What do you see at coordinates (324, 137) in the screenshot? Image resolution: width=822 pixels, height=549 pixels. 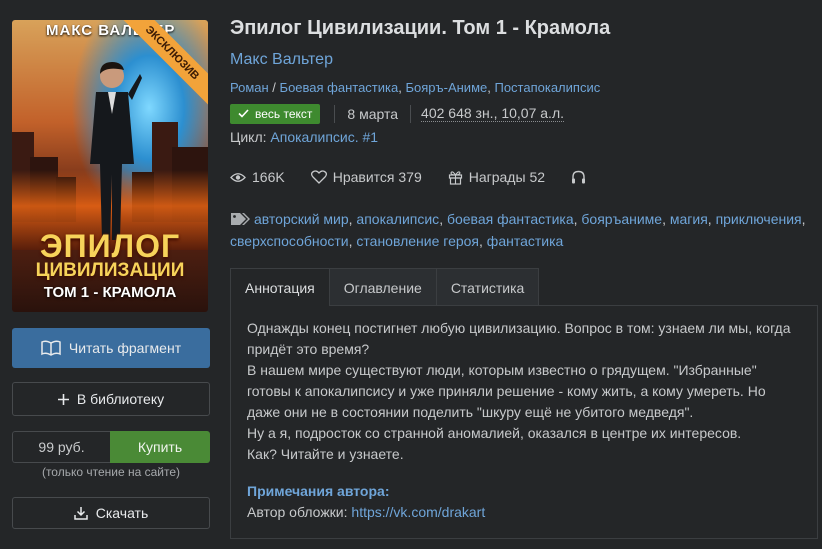 I see `cycle-link: Апокалипсис. #1` at bounding box center [324, 137].